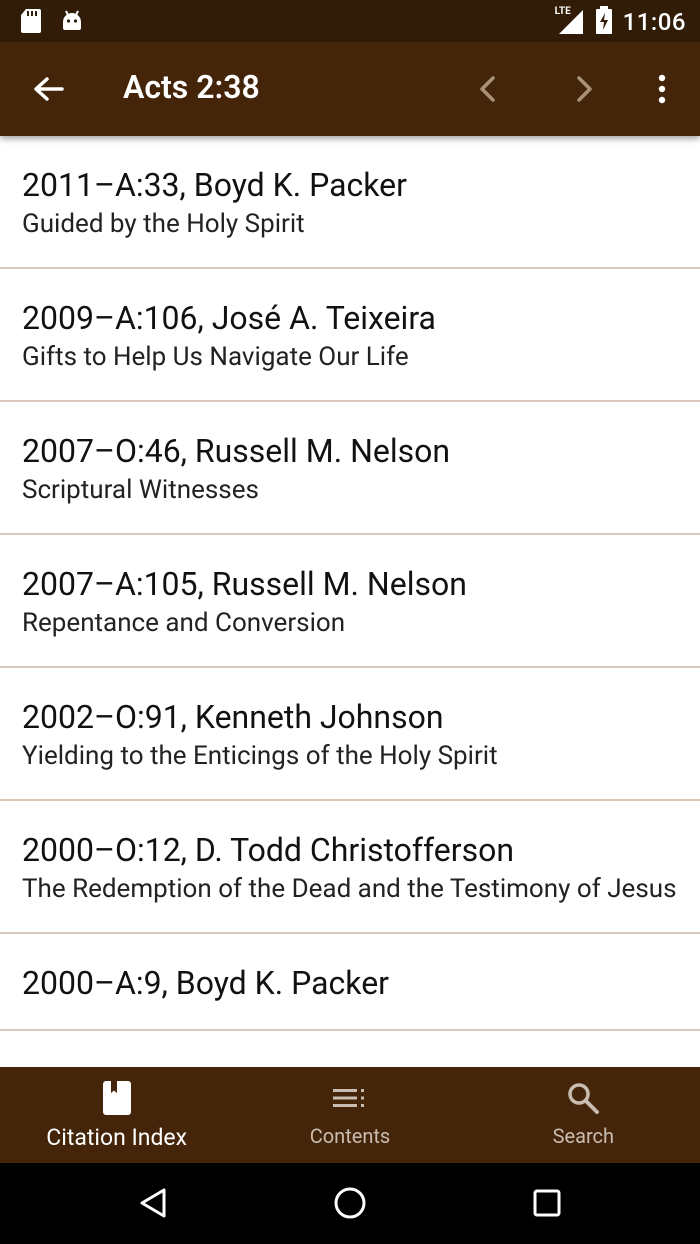 The image size is (700, 1244). What do you see at coordinates (154, 1203) in the screenshot?
I see `back-triangle-icon` at bounding box center [154, 1203].